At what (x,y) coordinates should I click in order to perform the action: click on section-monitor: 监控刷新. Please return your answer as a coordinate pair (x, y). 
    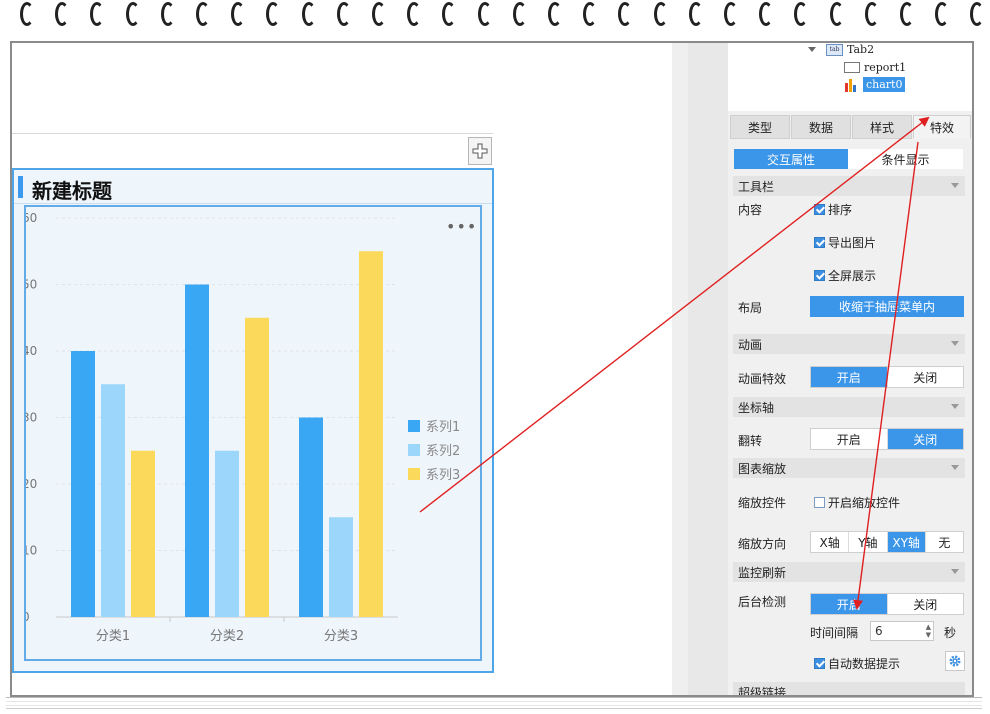
    Looking at the image, I should click on (849, 572).